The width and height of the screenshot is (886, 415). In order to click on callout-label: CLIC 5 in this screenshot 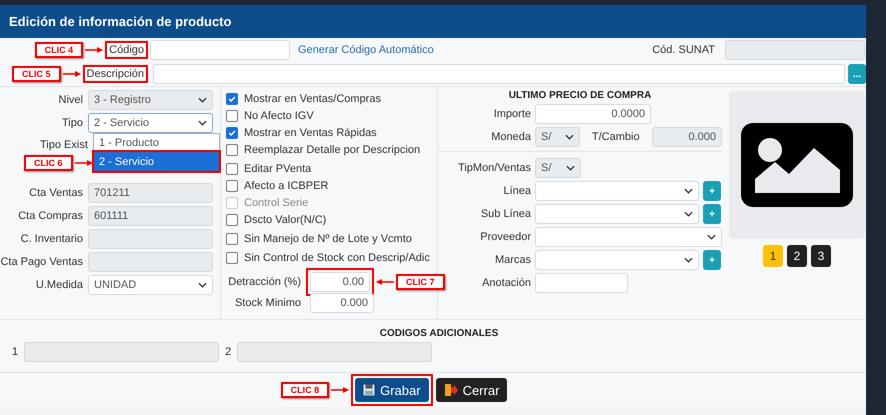, I will do `click(36, 74)`.